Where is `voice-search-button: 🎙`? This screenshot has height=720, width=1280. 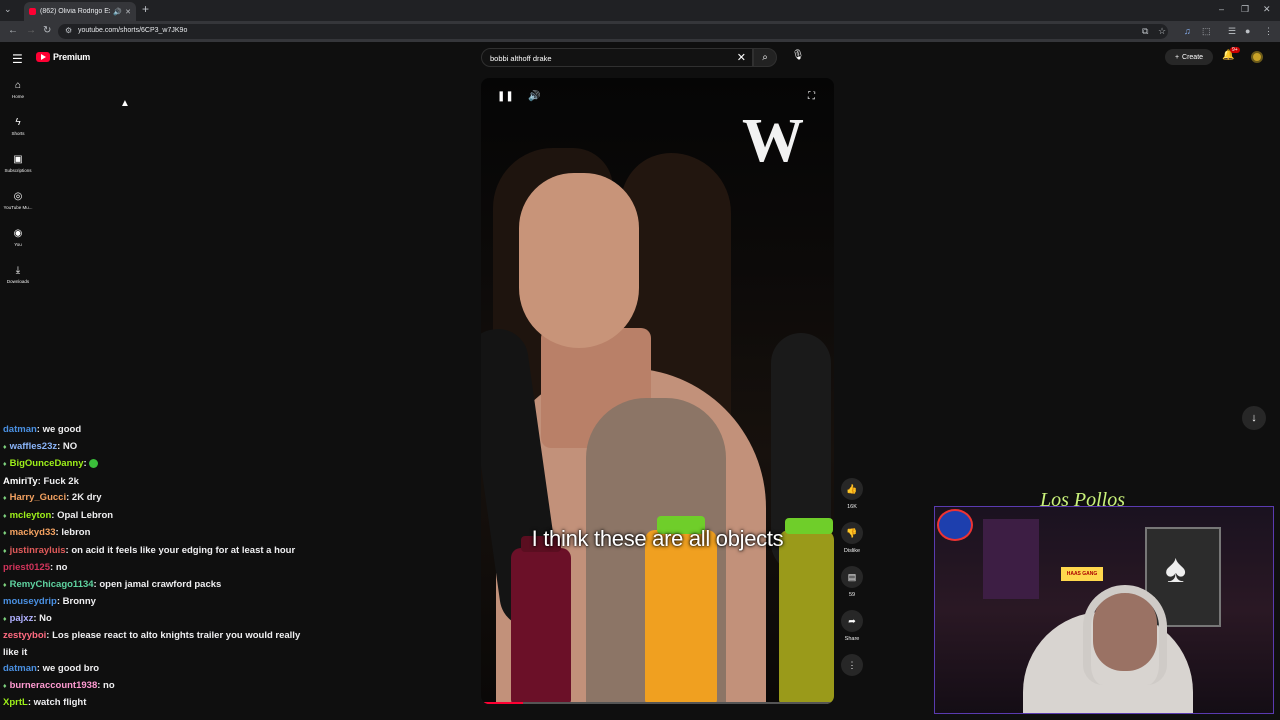
voice-search-button: 🎙 is located at coordinates (798, 58).